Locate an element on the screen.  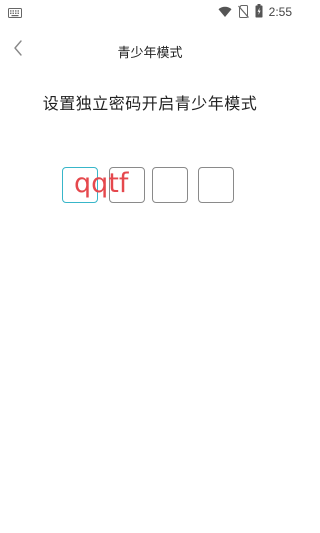
wifi-icon is located at coordinates (225, 12).